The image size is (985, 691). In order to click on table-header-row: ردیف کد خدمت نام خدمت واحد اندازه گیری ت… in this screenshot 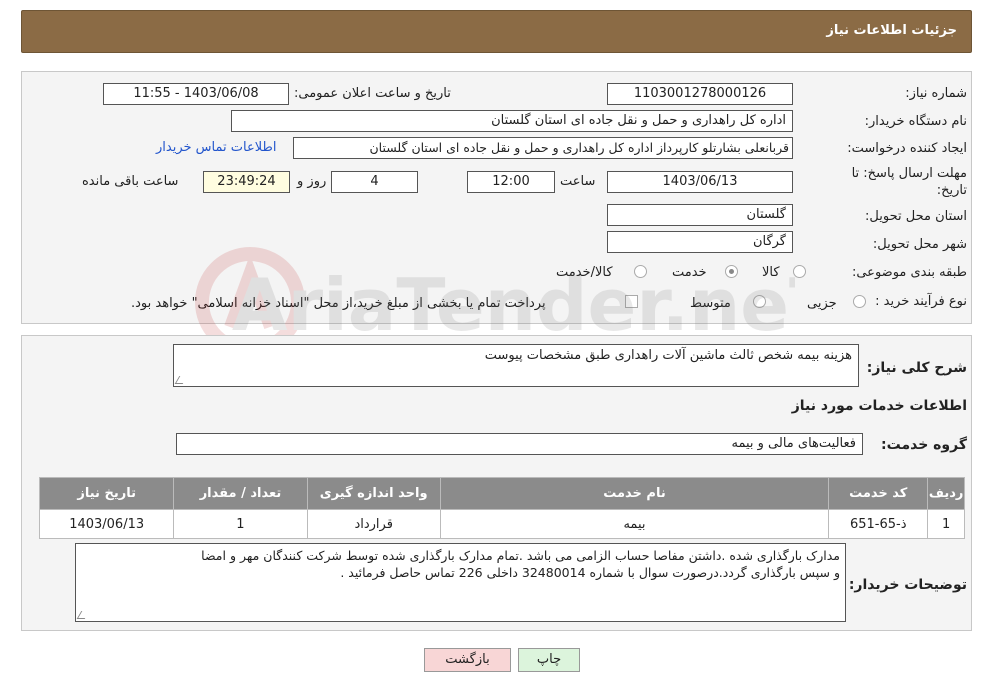, I will do `click(501, 493)`.